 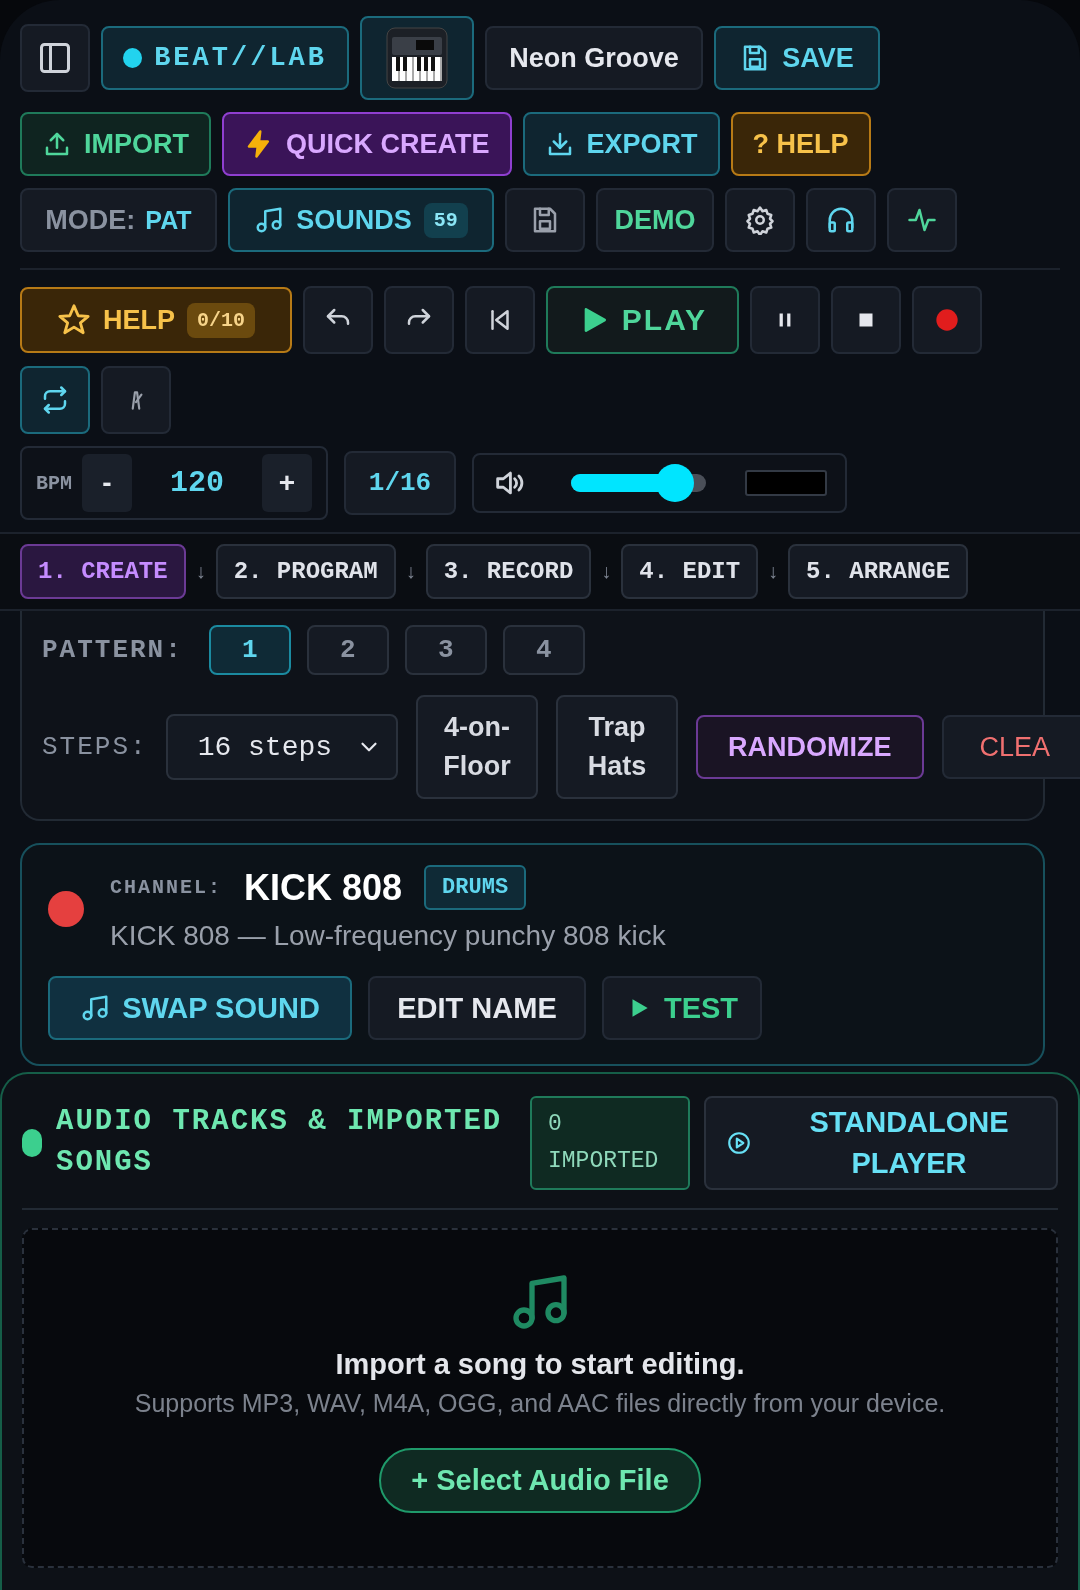 What do you see at coordinates (112, 650) in the screenshot?
I see `pattern-label: PATTERN:` at bounding box center [112, 650].